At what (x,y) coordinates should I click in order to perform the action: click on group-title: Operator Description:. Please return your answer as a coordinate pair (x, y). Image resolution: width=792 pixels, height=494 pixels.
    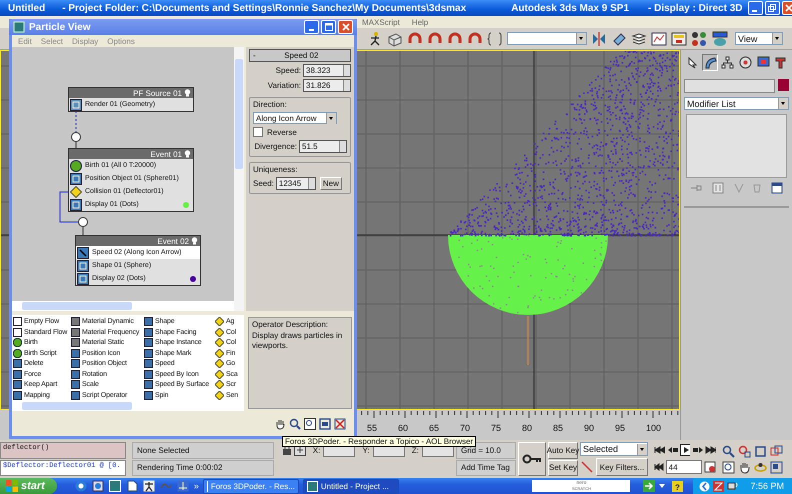
    Looking at the image, I should click on (291, 324).